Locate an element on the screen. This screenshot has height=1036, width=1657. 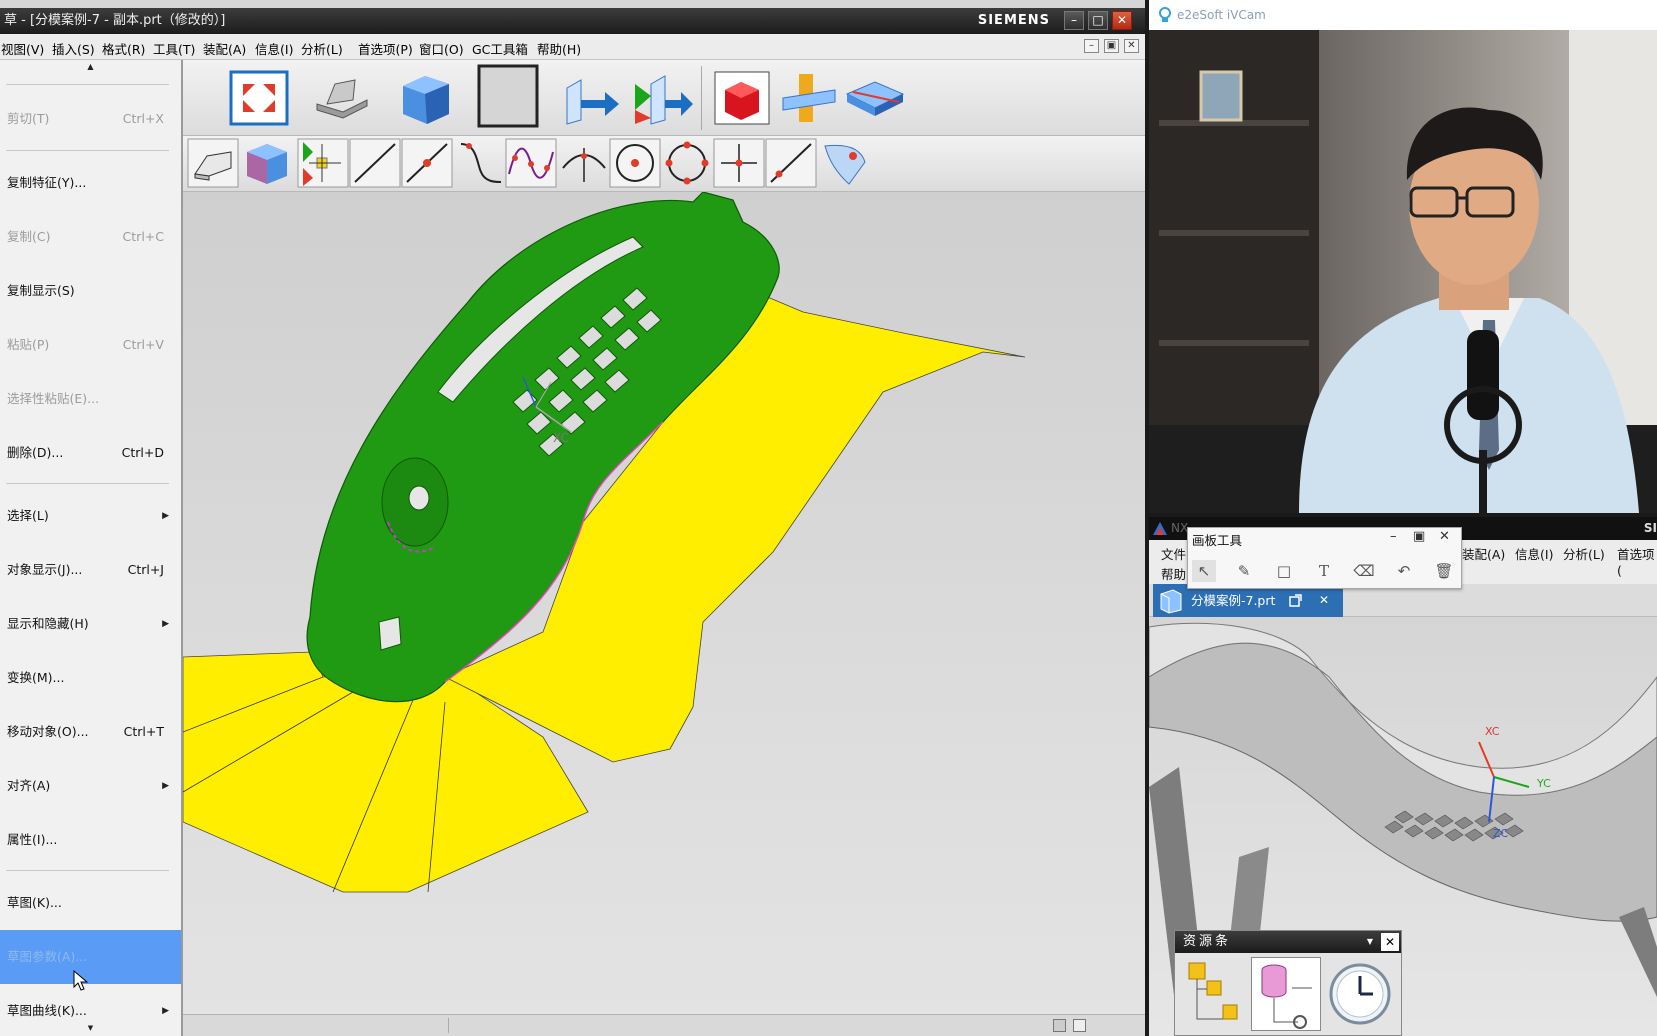
menu-window: 窗口(O) is located at coordinates (441, 48).